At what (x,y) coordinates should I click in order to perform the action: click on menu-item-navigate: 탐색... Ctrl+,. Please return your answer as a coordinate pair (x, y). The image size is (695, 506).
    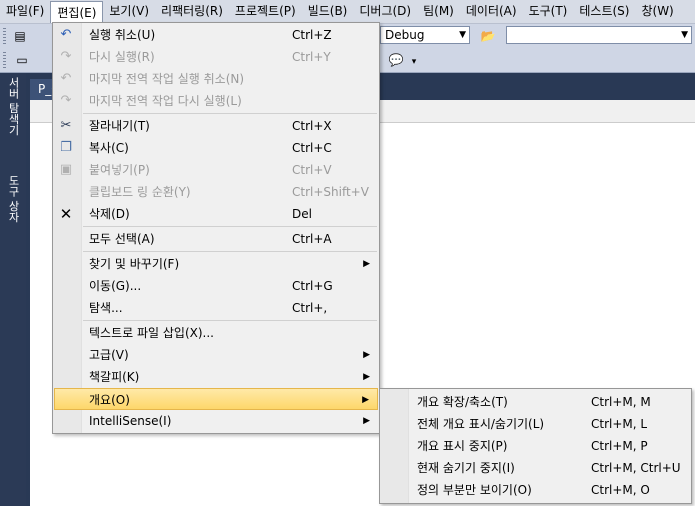
    Looking at the image, I should click on (216, 308).